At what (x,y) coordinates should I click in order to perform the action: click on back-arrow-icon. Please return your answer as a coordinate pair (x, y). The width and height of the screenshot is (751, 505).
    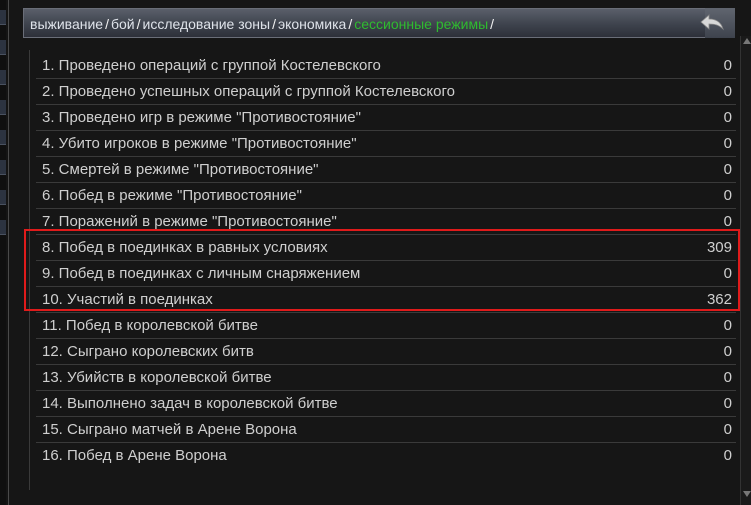
    Looking at the image, I should click on (712, 22).